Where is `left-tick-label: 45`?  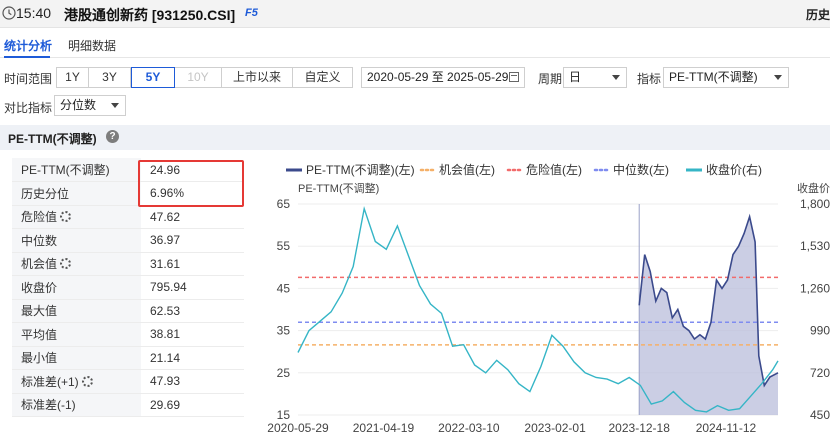 left-tick-label: 45 is located at coordinates (284, 288).